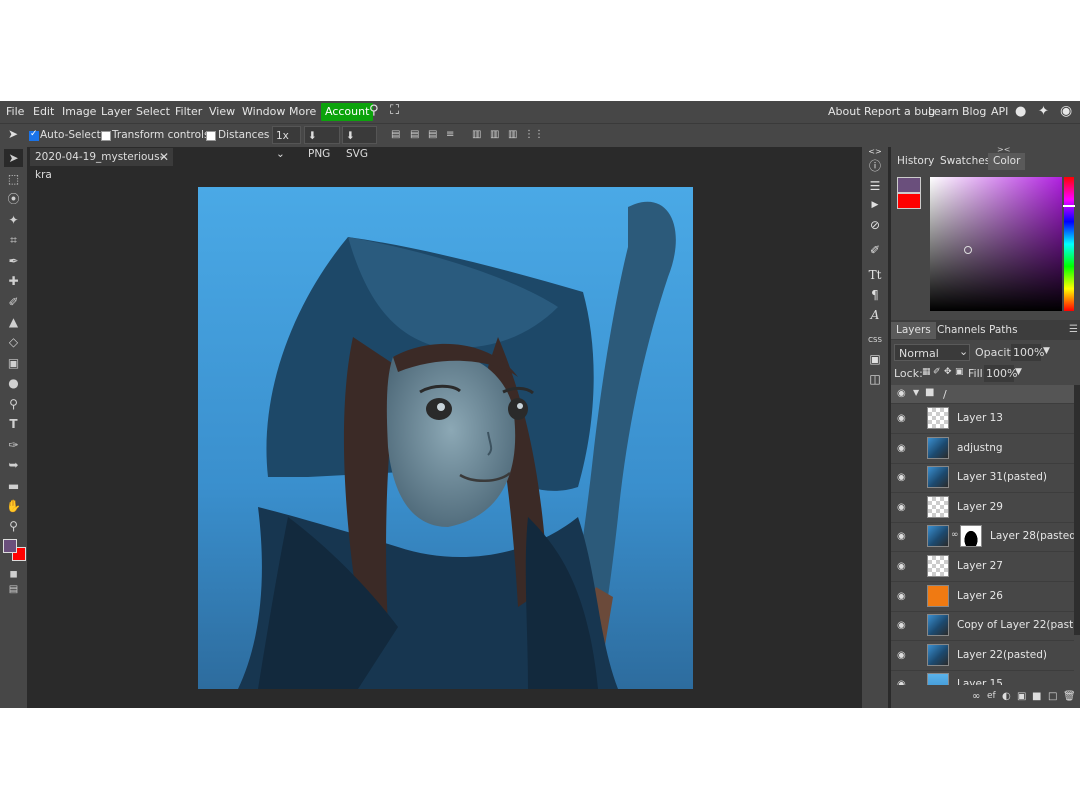  Describe the element at coordinates (844, 111) in the screenshot. I see `link-about: About` at that location.